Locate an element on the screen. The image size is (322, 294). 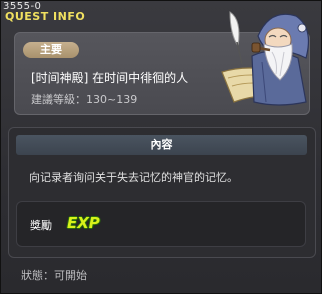
quest-category-badge: 主要 is located at coordinates (51, 50).